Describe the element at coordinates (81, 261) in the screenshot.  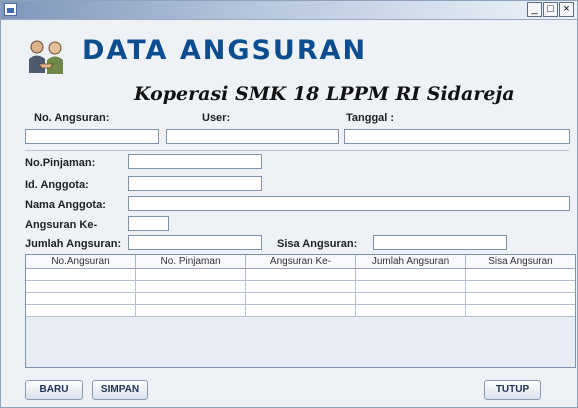
I see `column-header: No.Angsuran` at that location.